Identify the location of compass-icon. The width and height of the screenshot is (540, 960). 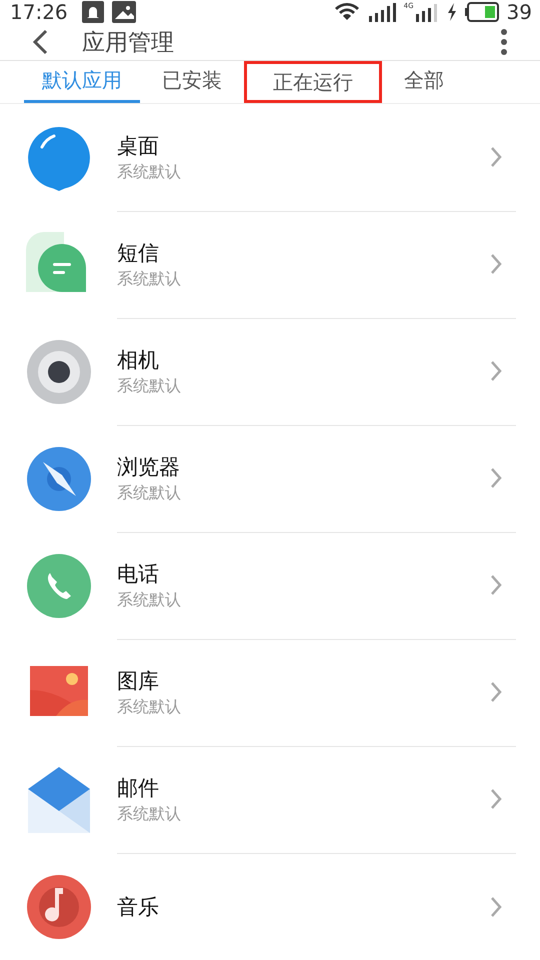
(59, 479).